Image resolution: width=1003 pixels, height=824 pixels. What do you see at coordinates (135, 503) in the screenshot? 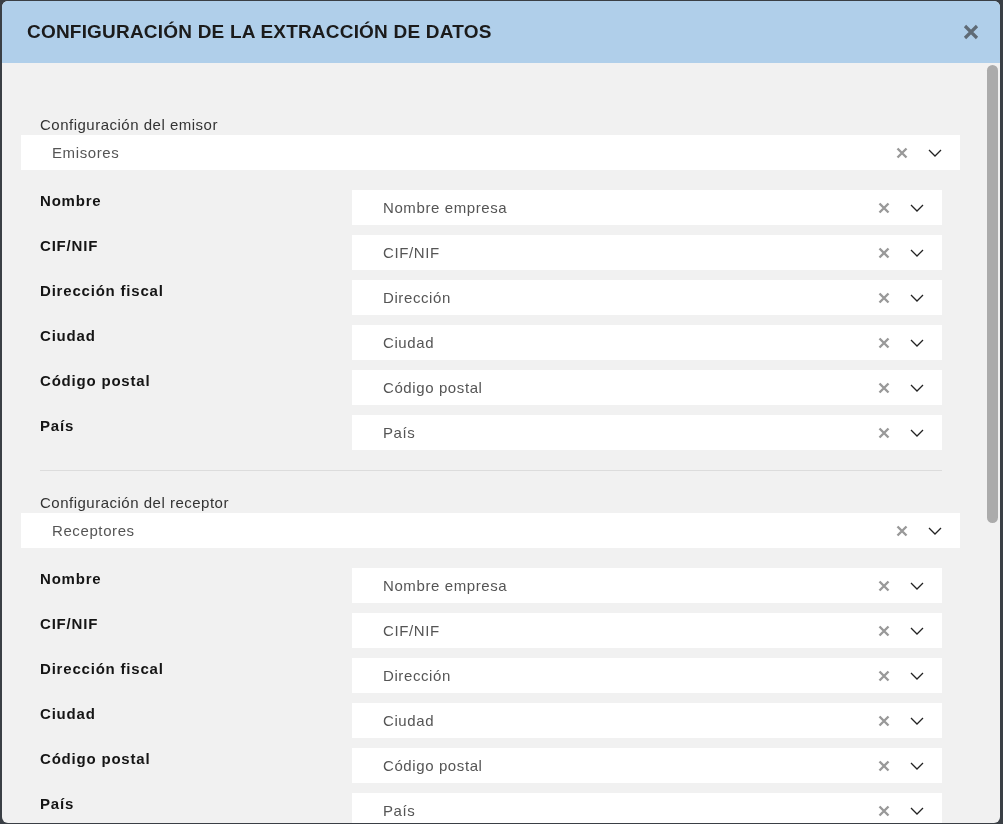
I see `section-label: Configuración del receptor` at bounding box center [135, 503].